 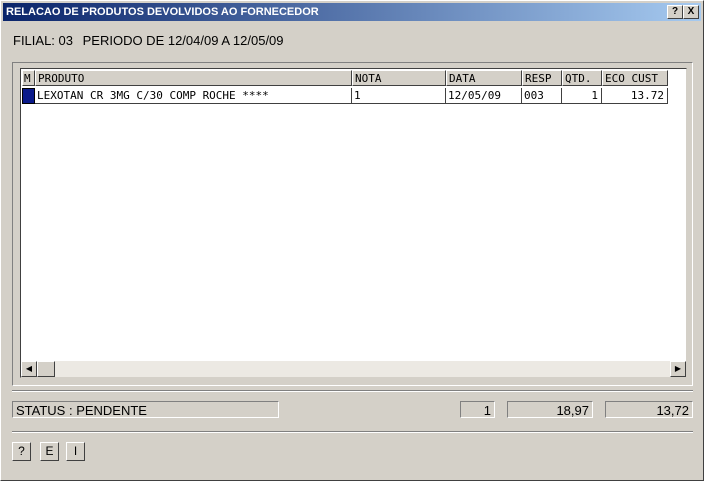 What do you see at coordinates (582, 78) in the screenshot?
I see `column-header-qtd: QTD.` at bounding box center [582, 78].